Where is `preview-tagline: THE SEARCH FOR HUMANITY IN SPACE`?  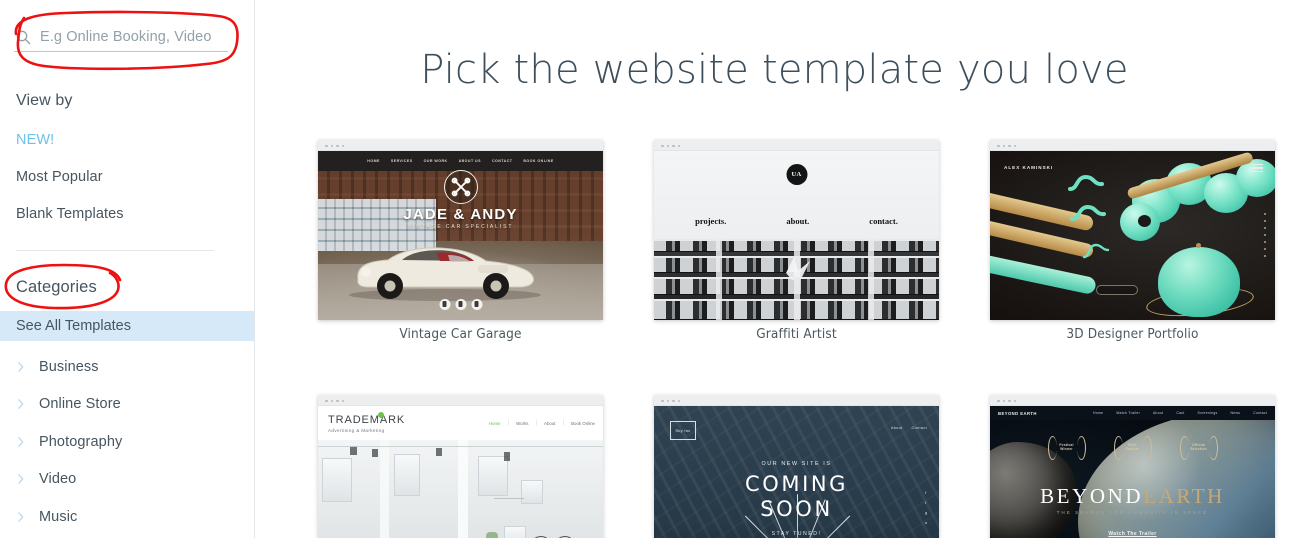
preview-tagline: THE SEARCH FOR HUMANITY IN SPACE is located at coordinates (1132, 512).